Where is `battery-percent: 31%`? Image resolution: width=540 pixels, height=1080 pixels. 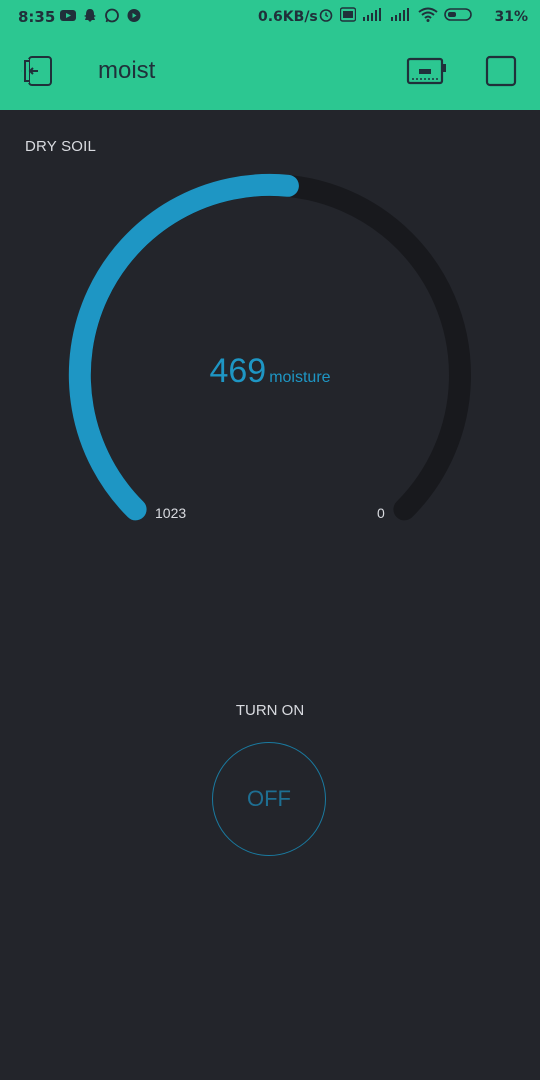
battery-percent: 31% is located at coordinates (511, 17).